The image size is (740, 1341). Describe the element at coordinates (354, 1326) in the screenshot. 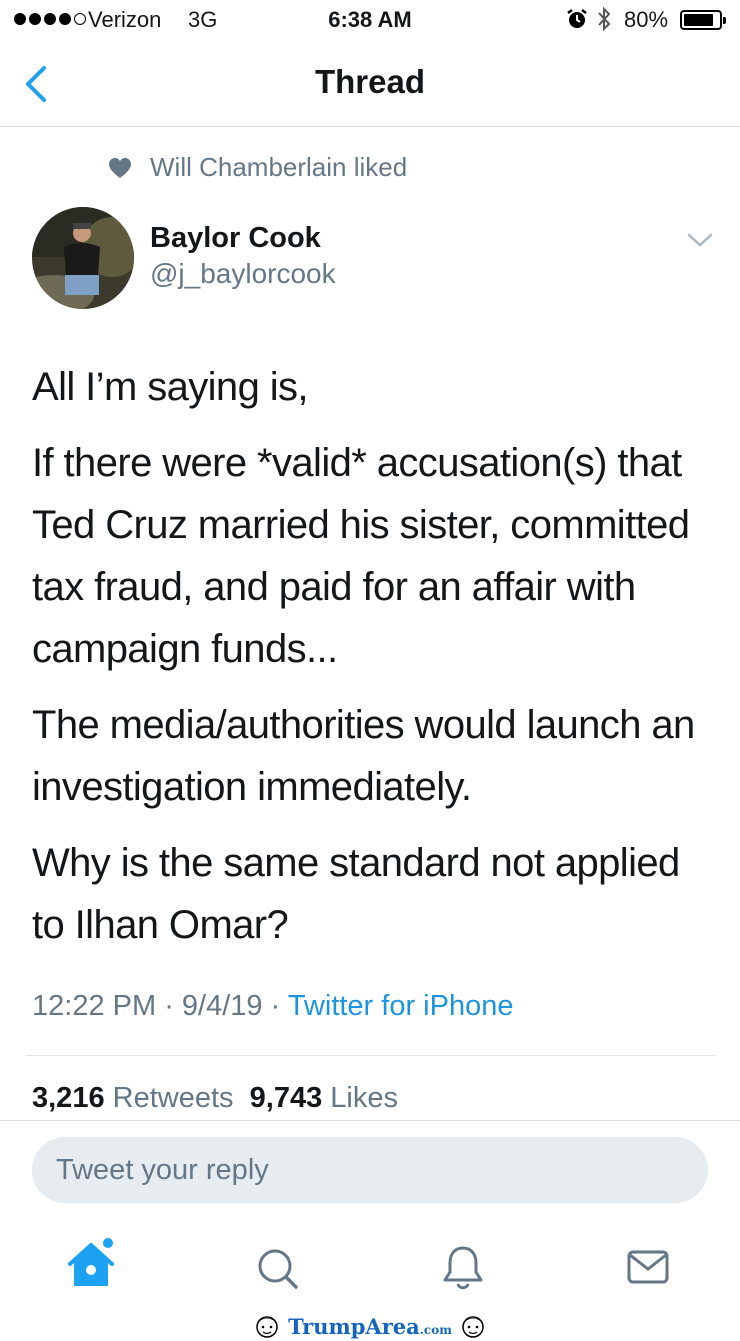

I see `watermark-brand-text: TrumpArea` at that location.